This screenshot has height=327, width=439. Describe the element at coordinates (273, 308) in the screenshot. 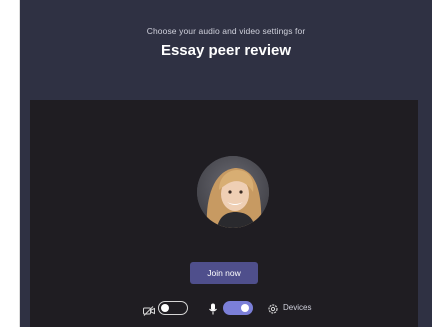

I see `gear-icon` at that location.